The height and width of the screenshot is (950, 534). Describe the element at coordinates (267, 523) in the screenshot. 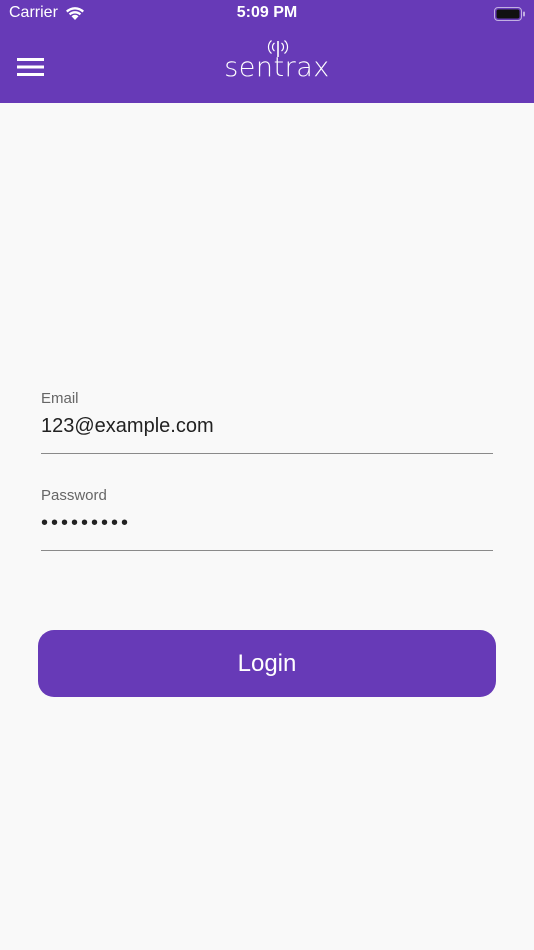

I see `password-input` at that location.